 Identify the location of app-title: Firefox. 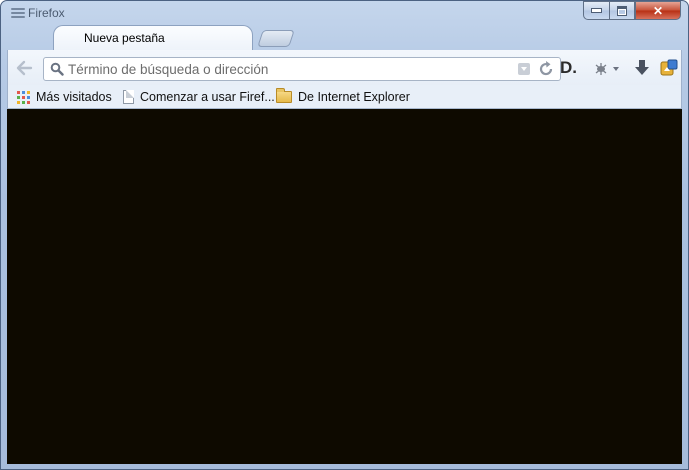
(38, 13).